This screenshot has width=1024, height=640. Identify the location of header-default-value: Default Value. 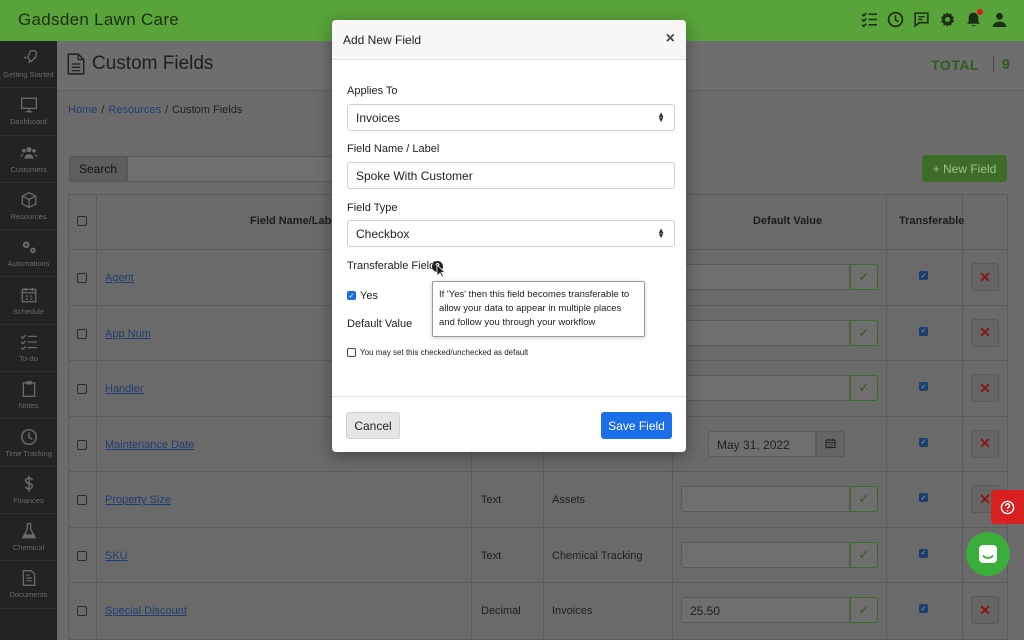
(787, 221).